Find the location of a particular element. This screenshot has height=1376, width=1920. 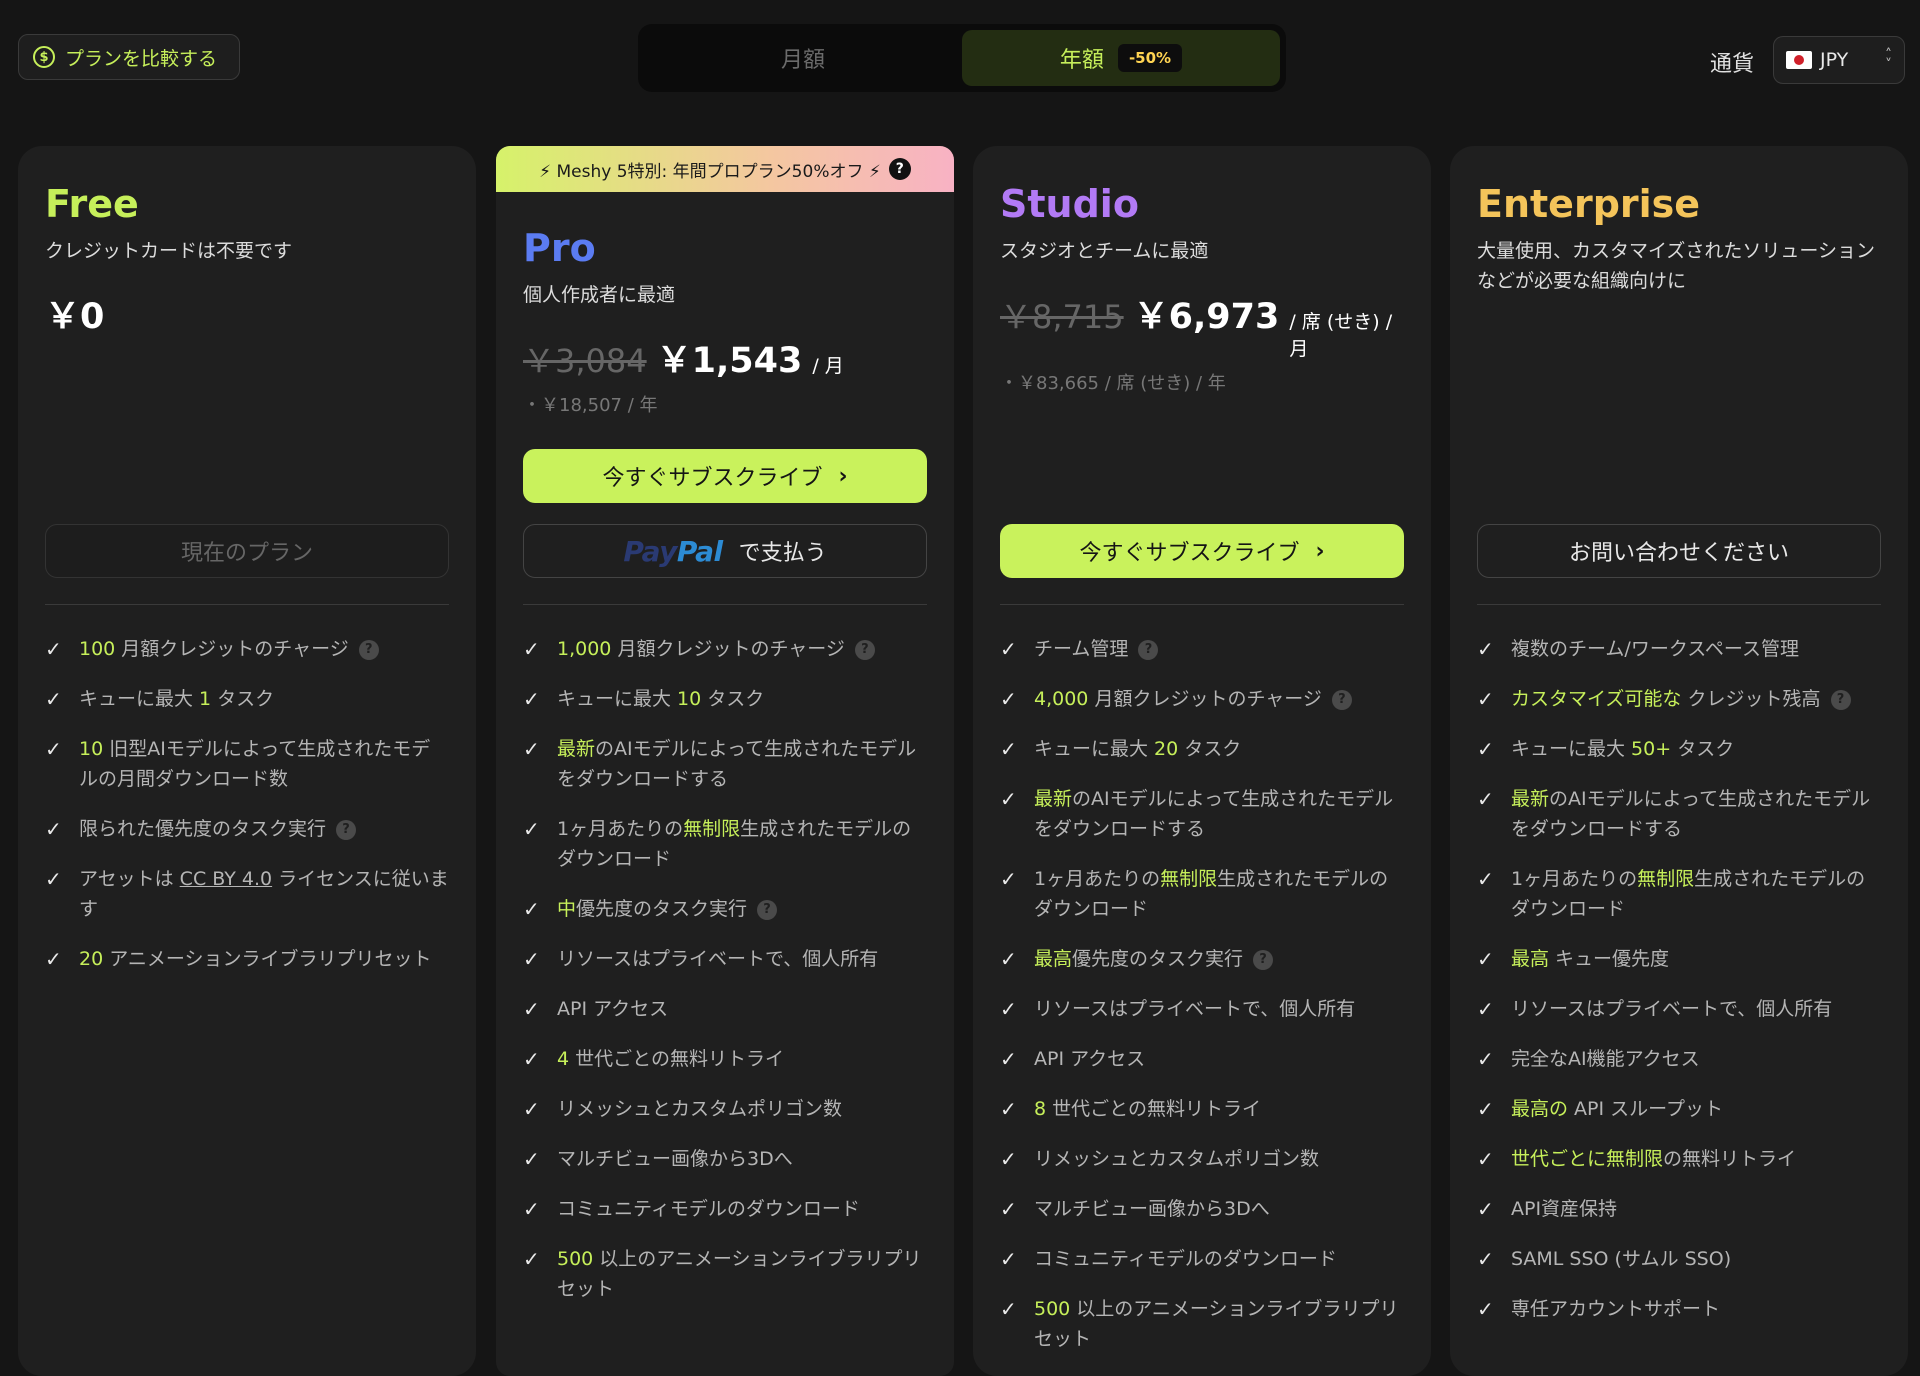

feature-item: ✓ コミュニティモデルのダウンロード is located at coordinates (725, 1209).